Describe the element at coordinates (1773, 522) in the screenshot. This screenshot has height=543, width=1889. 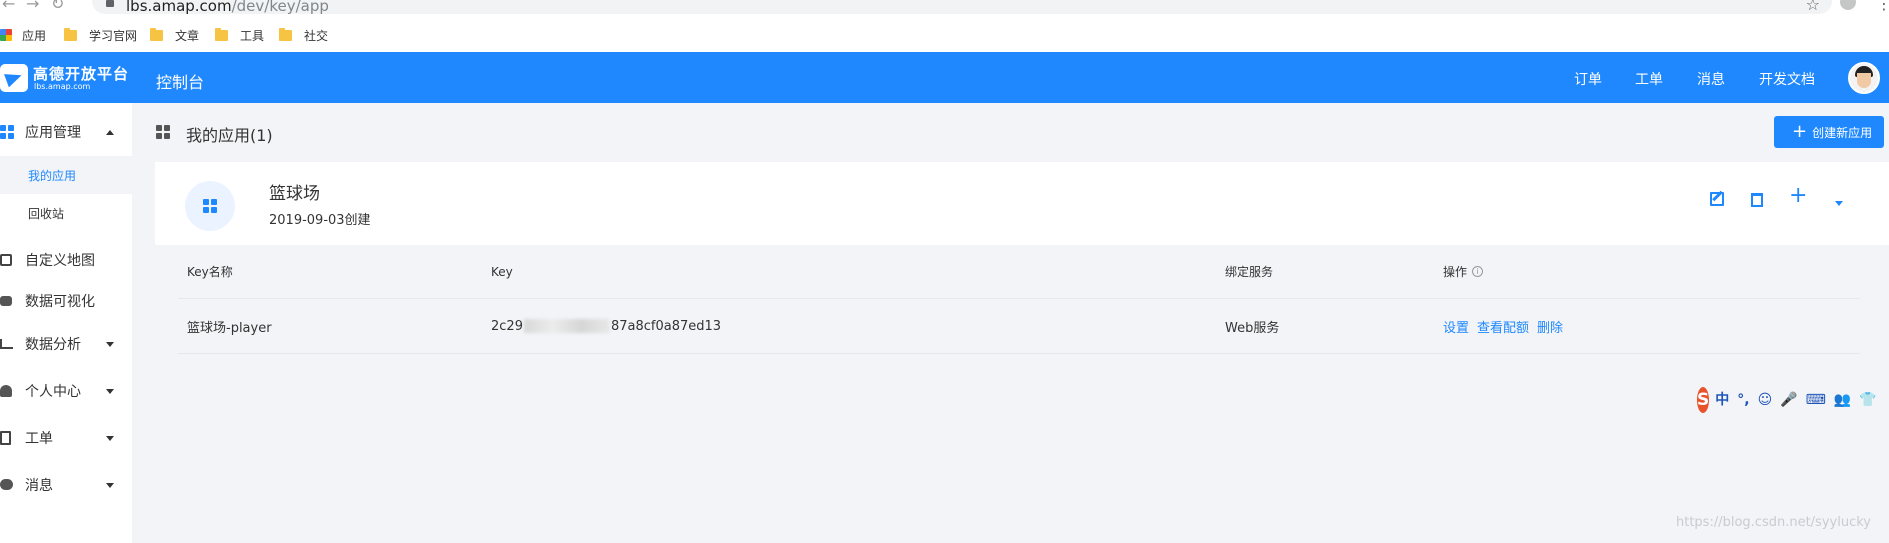
I see `watermark: https://blog.csdn.net/syylucky` at that location.